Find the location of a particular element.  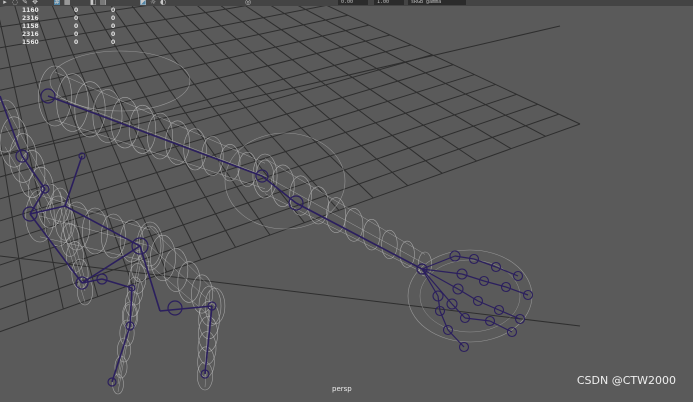

camera-icon: ◧ is located at coordinates (93, 3).